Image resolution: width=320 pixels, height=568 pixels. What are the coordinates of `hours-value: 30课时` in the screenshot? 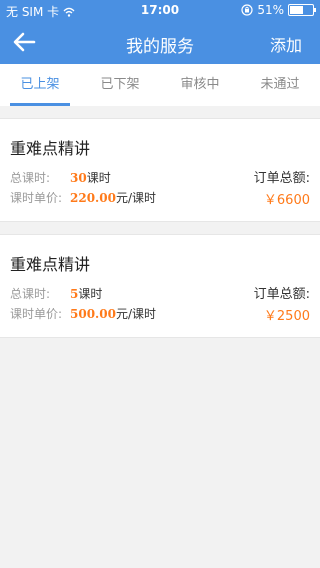 It's located at (90, 178).